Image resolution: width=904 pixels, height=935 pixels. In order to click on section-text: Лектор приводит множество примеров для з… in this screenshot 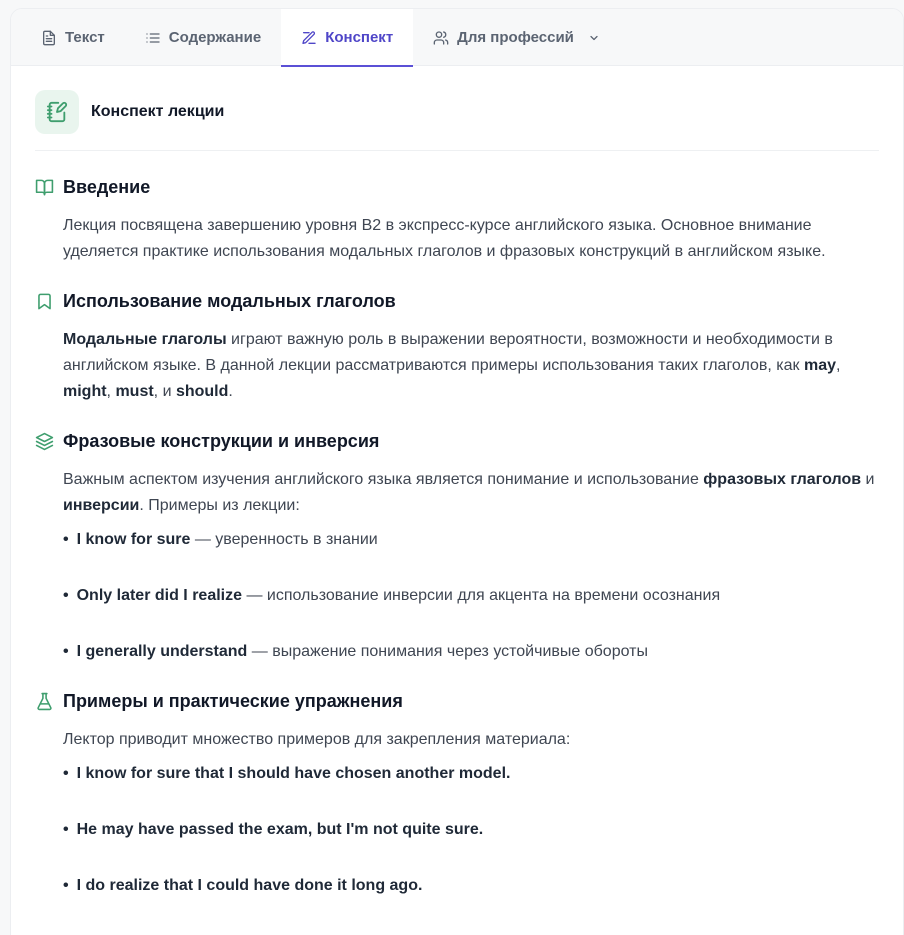, I will do `click(317, 739)`.